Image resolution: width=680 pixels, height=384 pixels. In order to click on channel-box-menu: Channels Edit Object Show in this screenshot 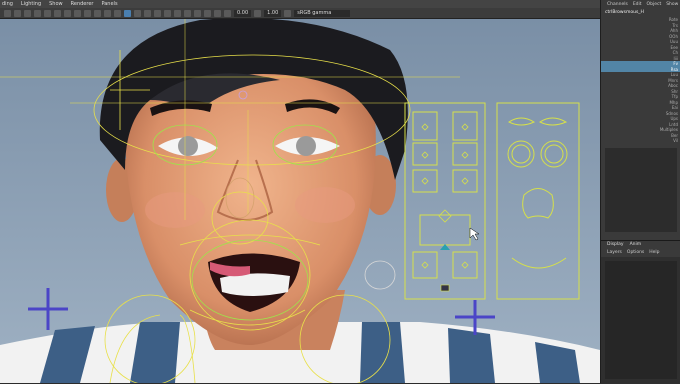, I will do `click(640, 4)`.